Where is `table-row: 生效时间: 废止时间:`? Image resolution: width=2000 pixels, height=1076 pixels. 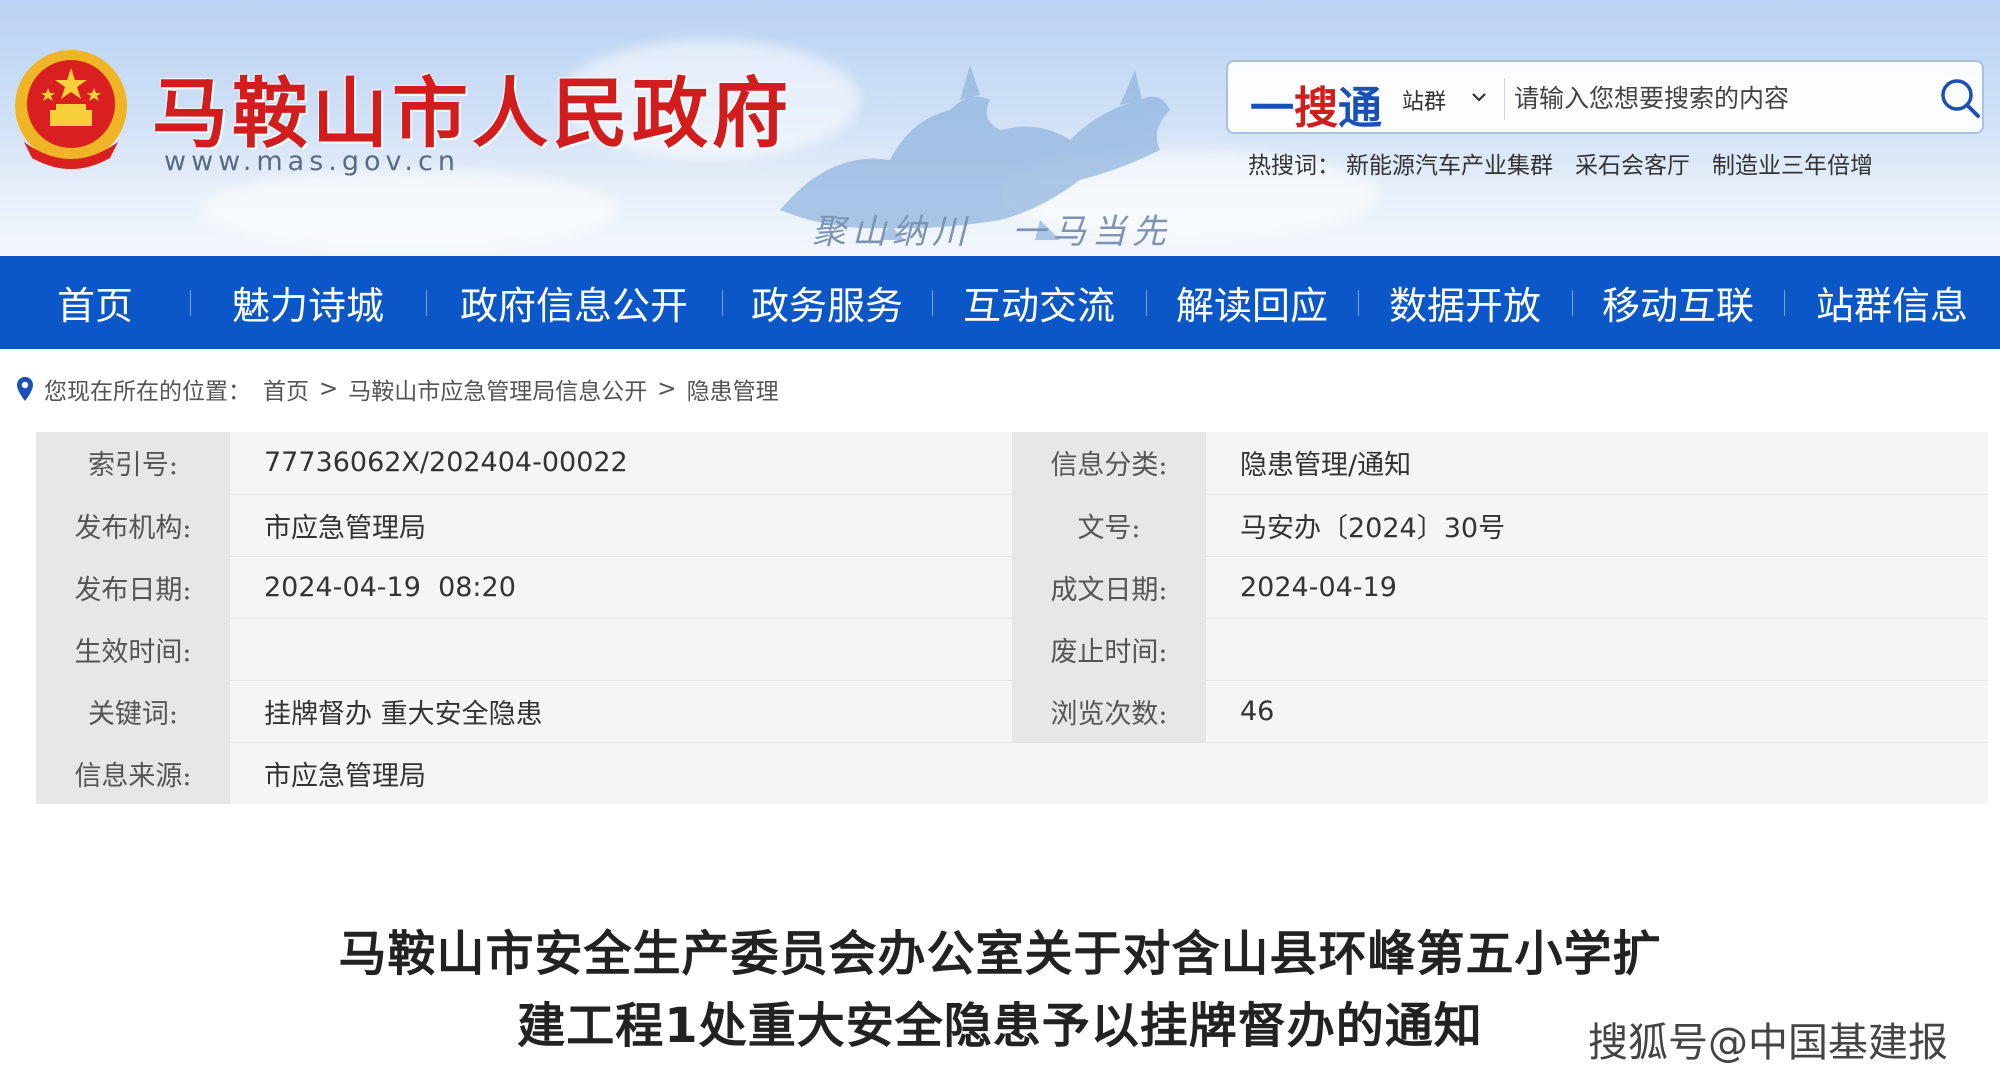
table-row: 生效时间: 废止时间: is located at coordinates (1012, 649).